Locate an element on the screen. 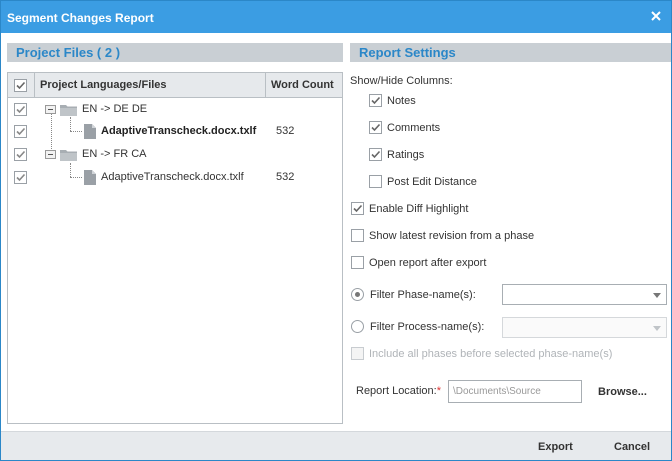  filter-process-radio is located at coordinates (357, 326).